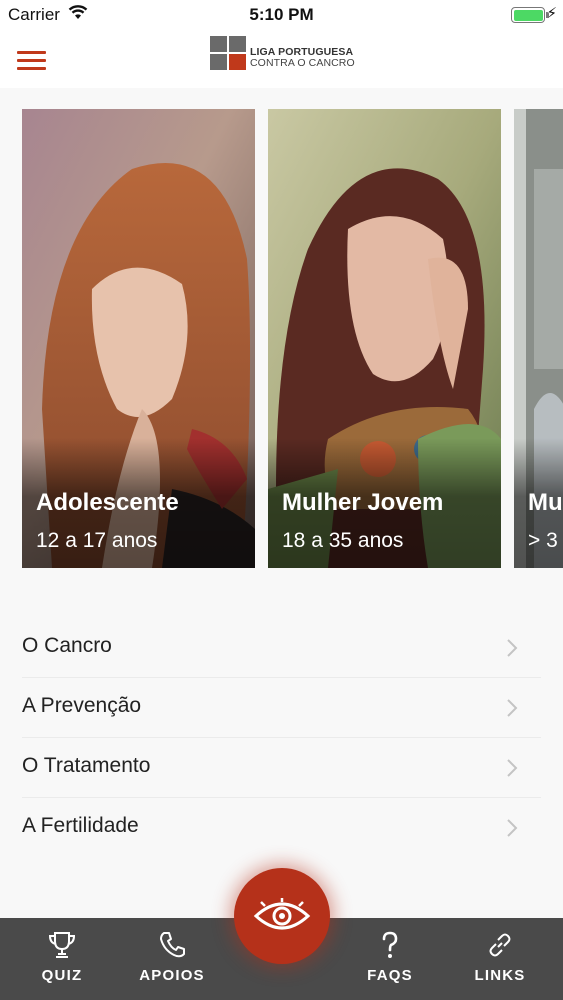 Image resolution: width=563 pixels, height=1000 pixels. Describe the element at coordinates (290, 54) in the screenshot. I see `lpcc-logo: LIGA PORTUGUESA CONTRA O CANCRO` at that location.